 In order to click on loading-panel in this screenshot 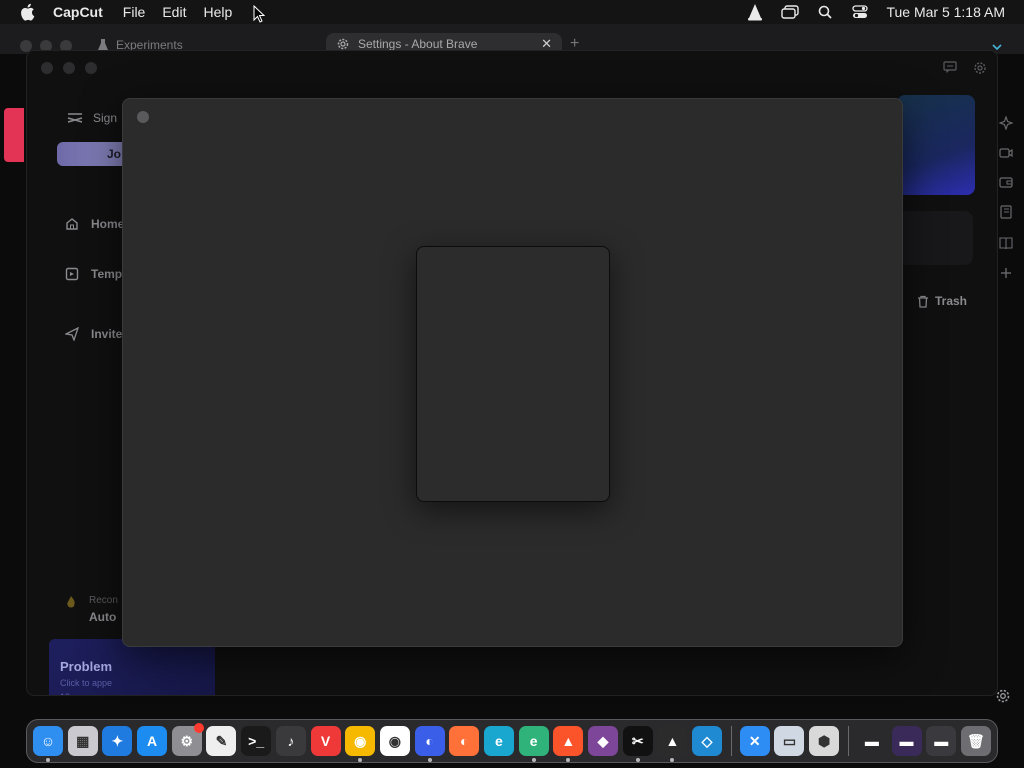, I will do `click(513, 374)`.